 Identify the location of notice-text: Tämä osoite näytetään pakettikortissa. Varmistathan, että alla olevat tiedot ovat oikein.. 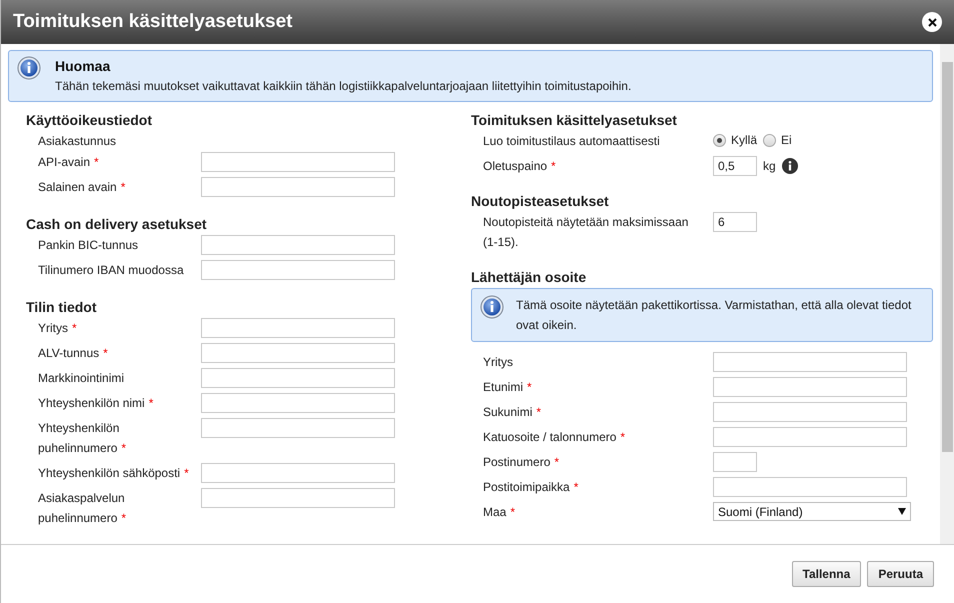
(714, 315).